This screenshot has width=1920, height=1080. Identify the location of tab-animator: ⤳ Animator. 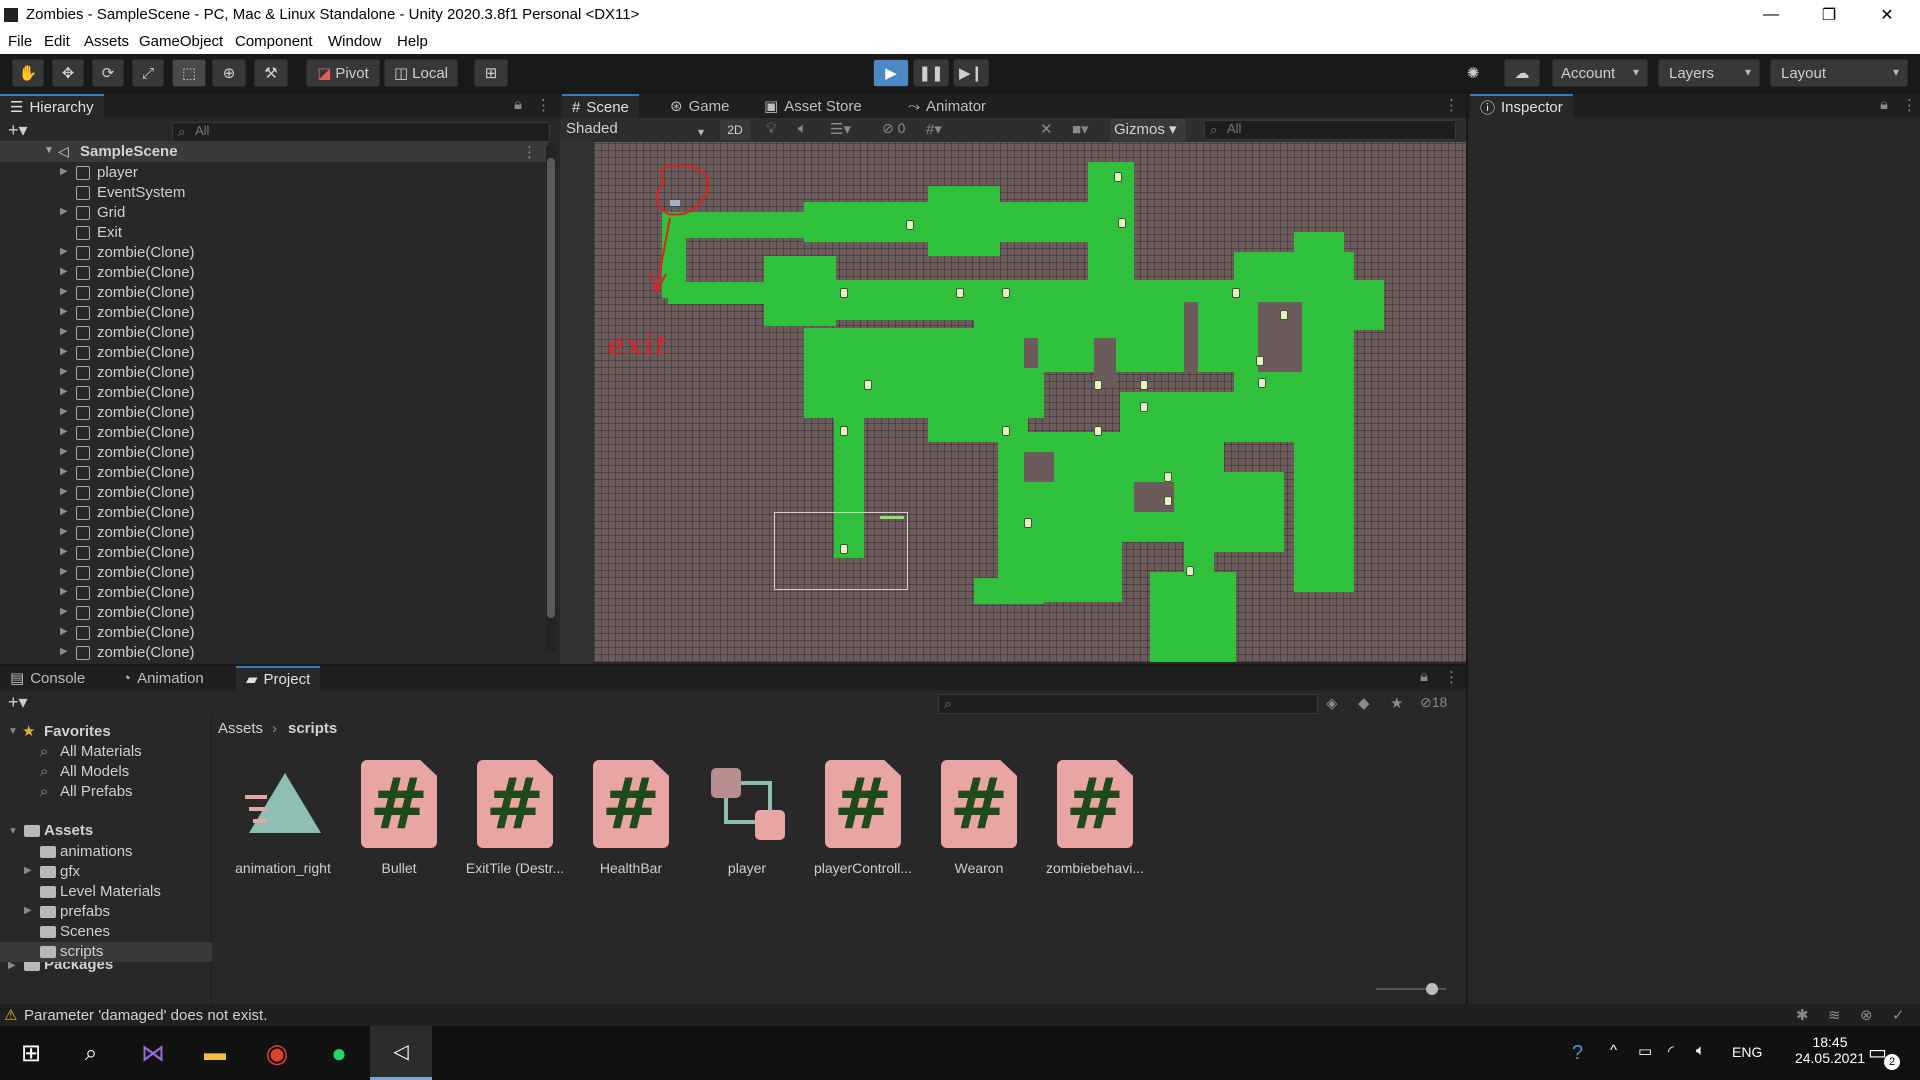
(947, 106).